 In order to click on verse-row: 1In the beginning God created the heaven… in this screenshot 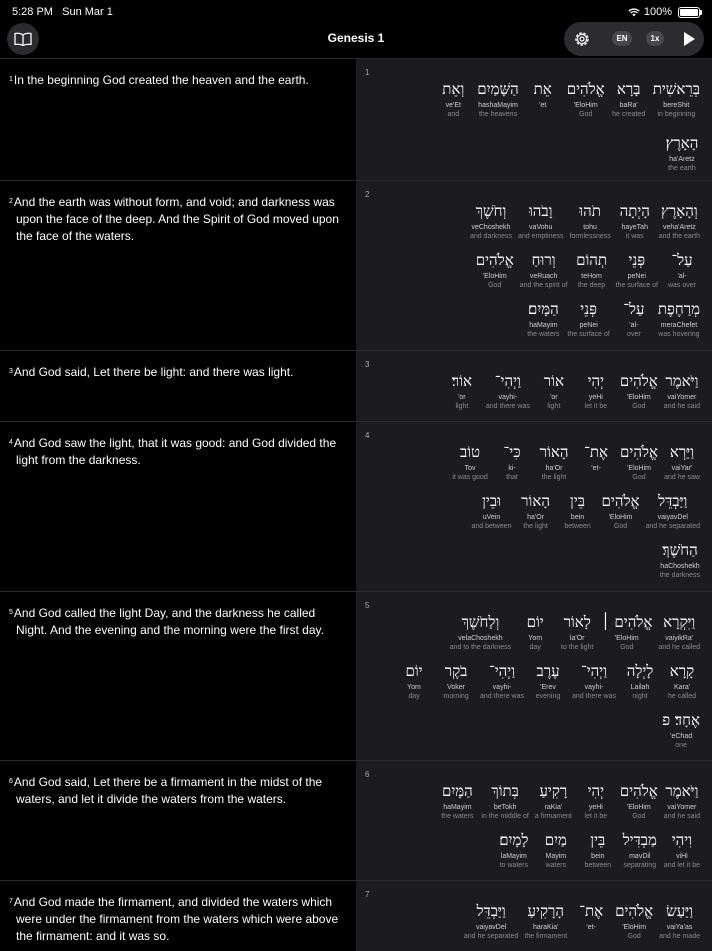, I will do `click(356, 119)`.